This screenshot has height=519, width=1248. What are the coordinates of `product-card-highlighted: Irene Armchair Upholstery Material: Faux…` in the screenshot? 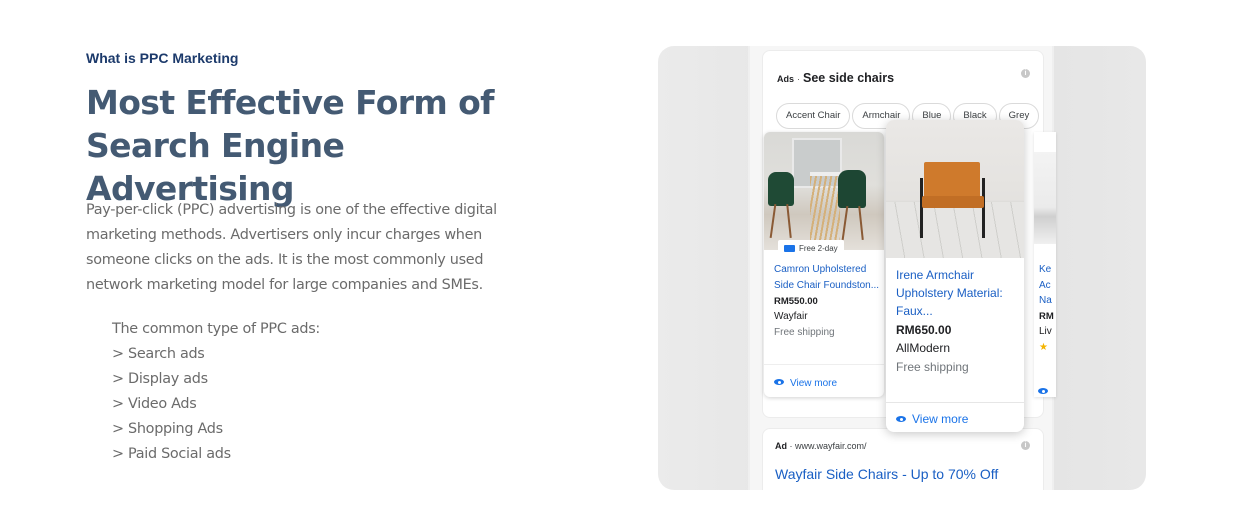 It's located at (955, 276).